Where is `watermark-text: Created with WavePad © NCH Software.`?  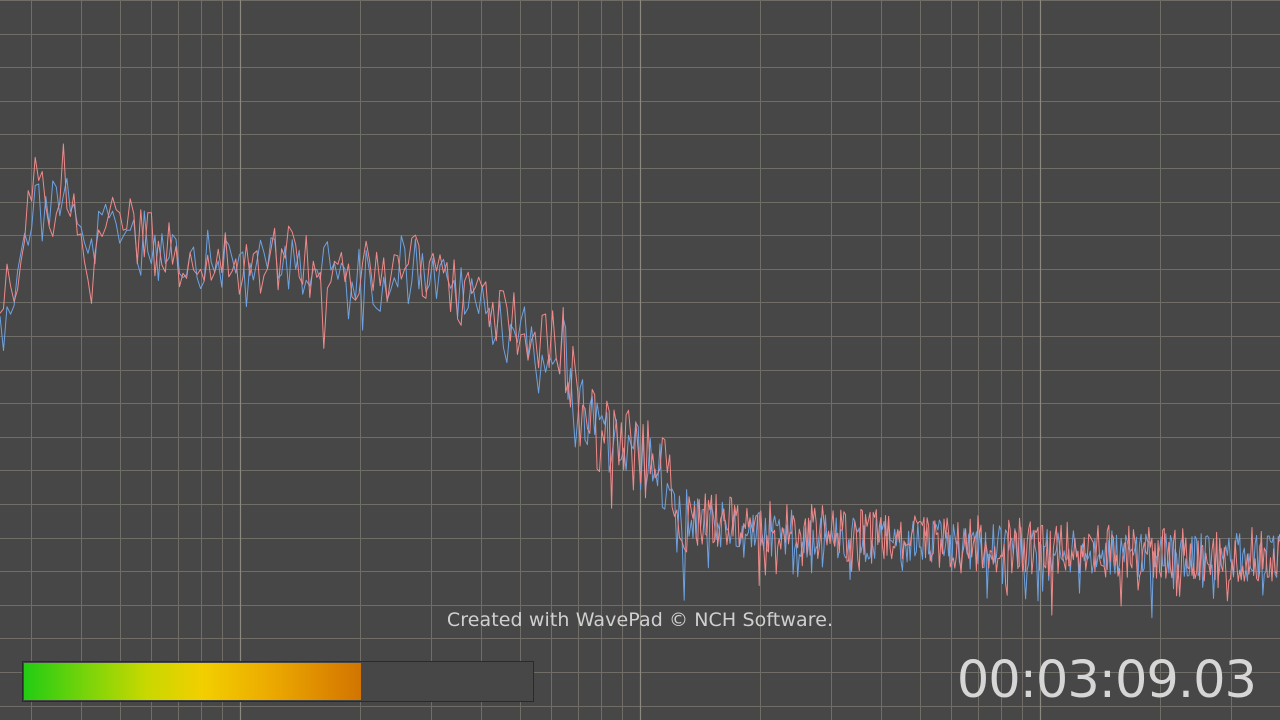
watermark-text: Created with WavePad © NCH Software. is located at coordinates (640, 620).